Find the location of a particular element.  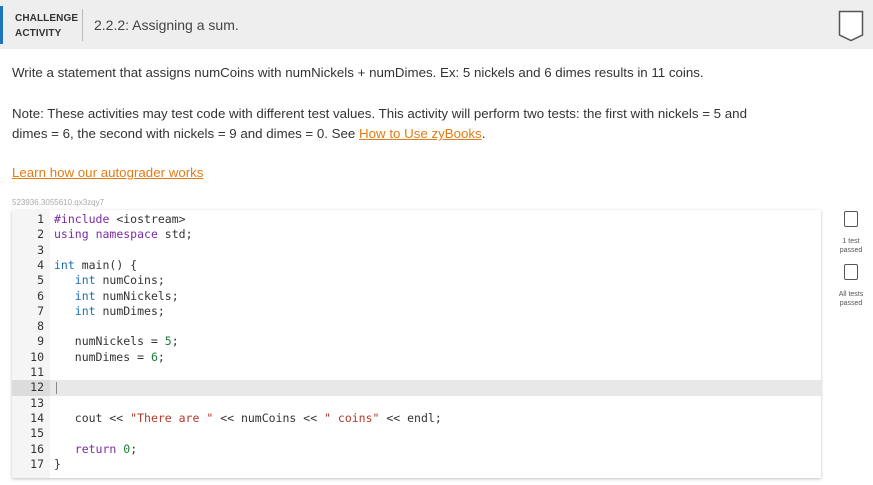

line-number: 6 is located at coordinates (40, 295).